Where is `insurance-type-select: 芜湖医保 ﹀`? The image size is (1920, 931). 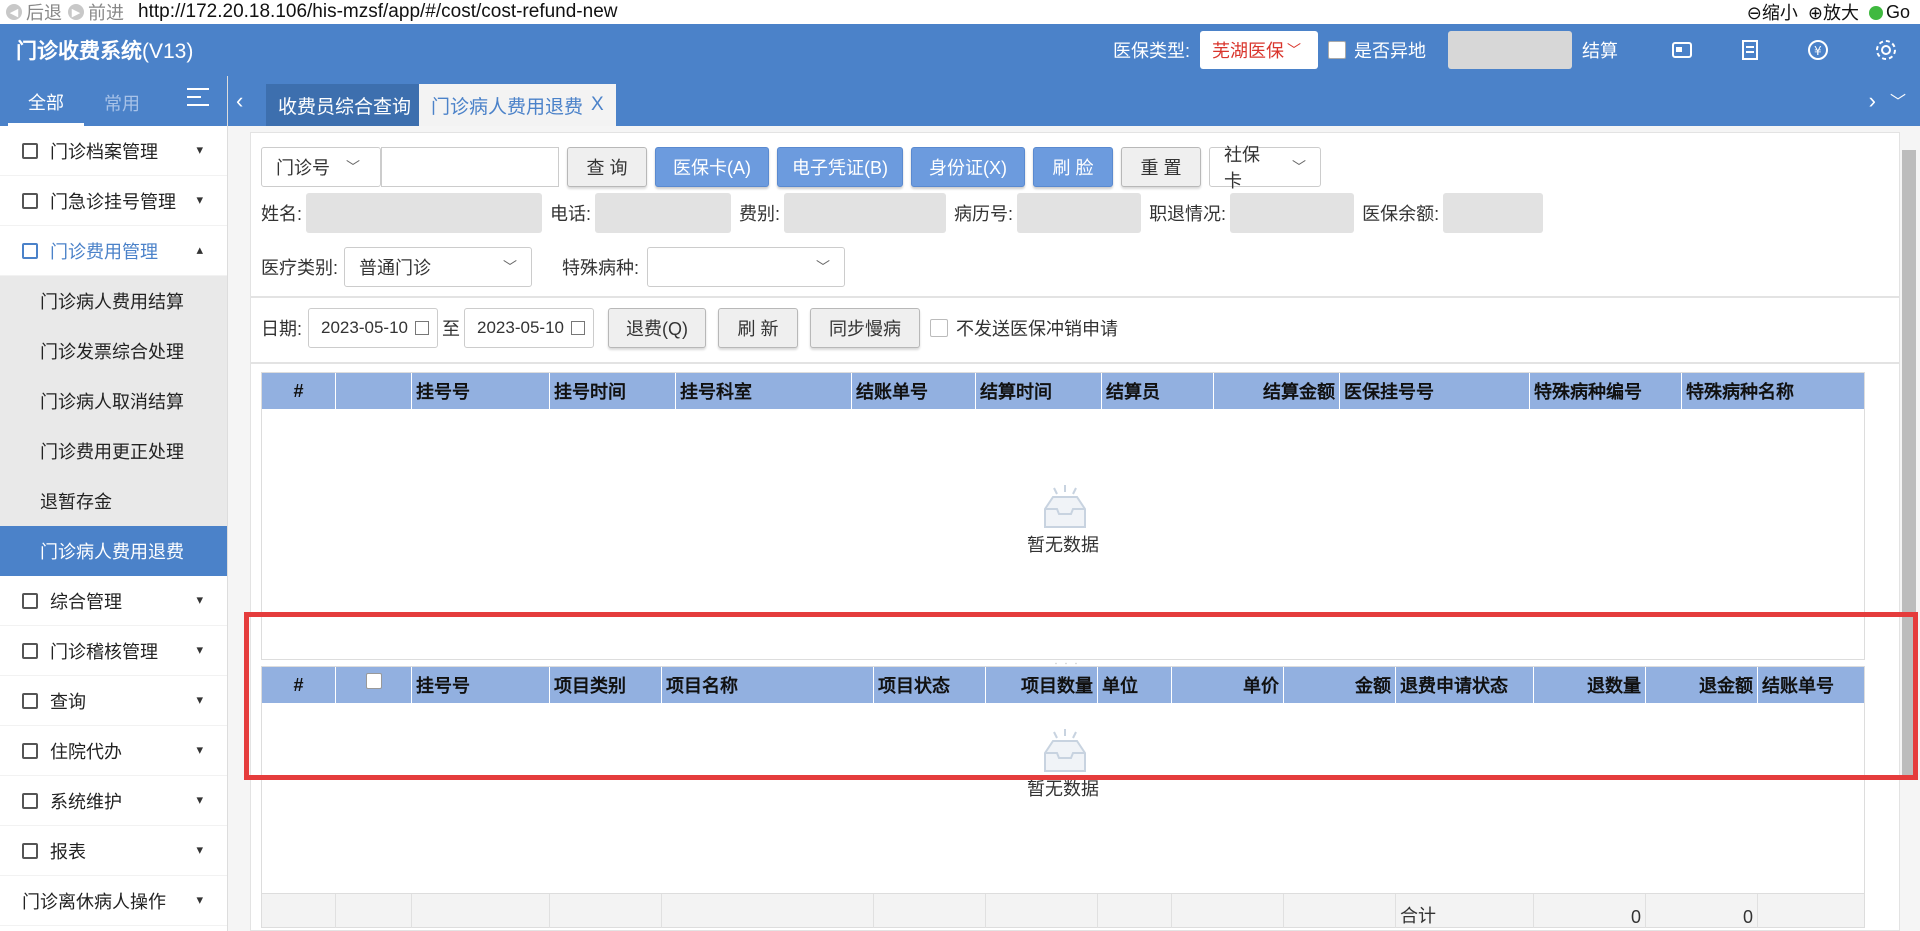 insurance-type-select: 芜湖医保 ﹀ is located at coordinates (1259, 50).